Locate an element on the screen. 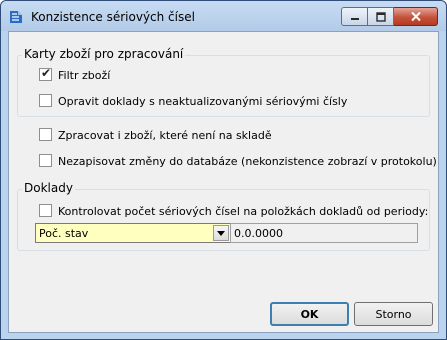 The height and width of the screenshot is (340, 447). filter-checkbox: ✔ is located at coordinates (45, 73).